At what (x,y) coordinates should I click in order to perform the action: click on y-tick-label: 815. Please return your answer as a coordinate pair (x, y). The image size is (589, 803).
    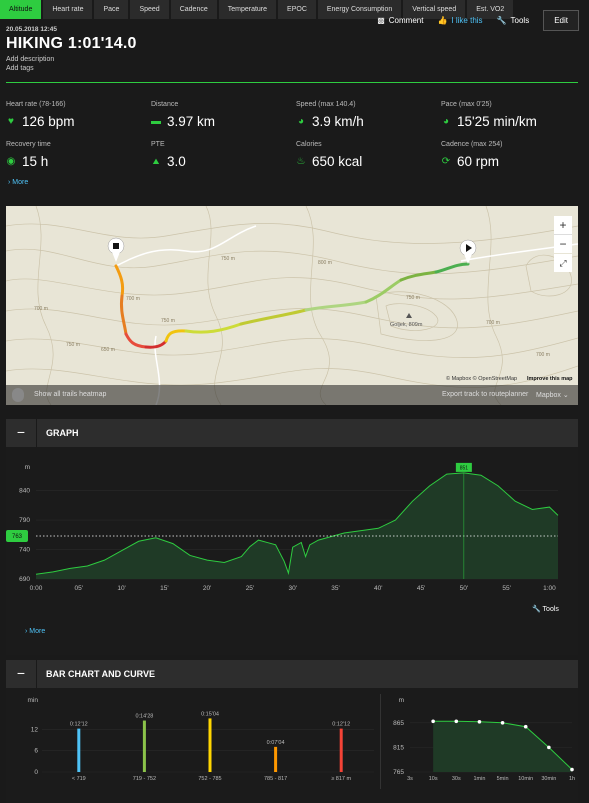
    Looking at the image, I should click on (398, 747).